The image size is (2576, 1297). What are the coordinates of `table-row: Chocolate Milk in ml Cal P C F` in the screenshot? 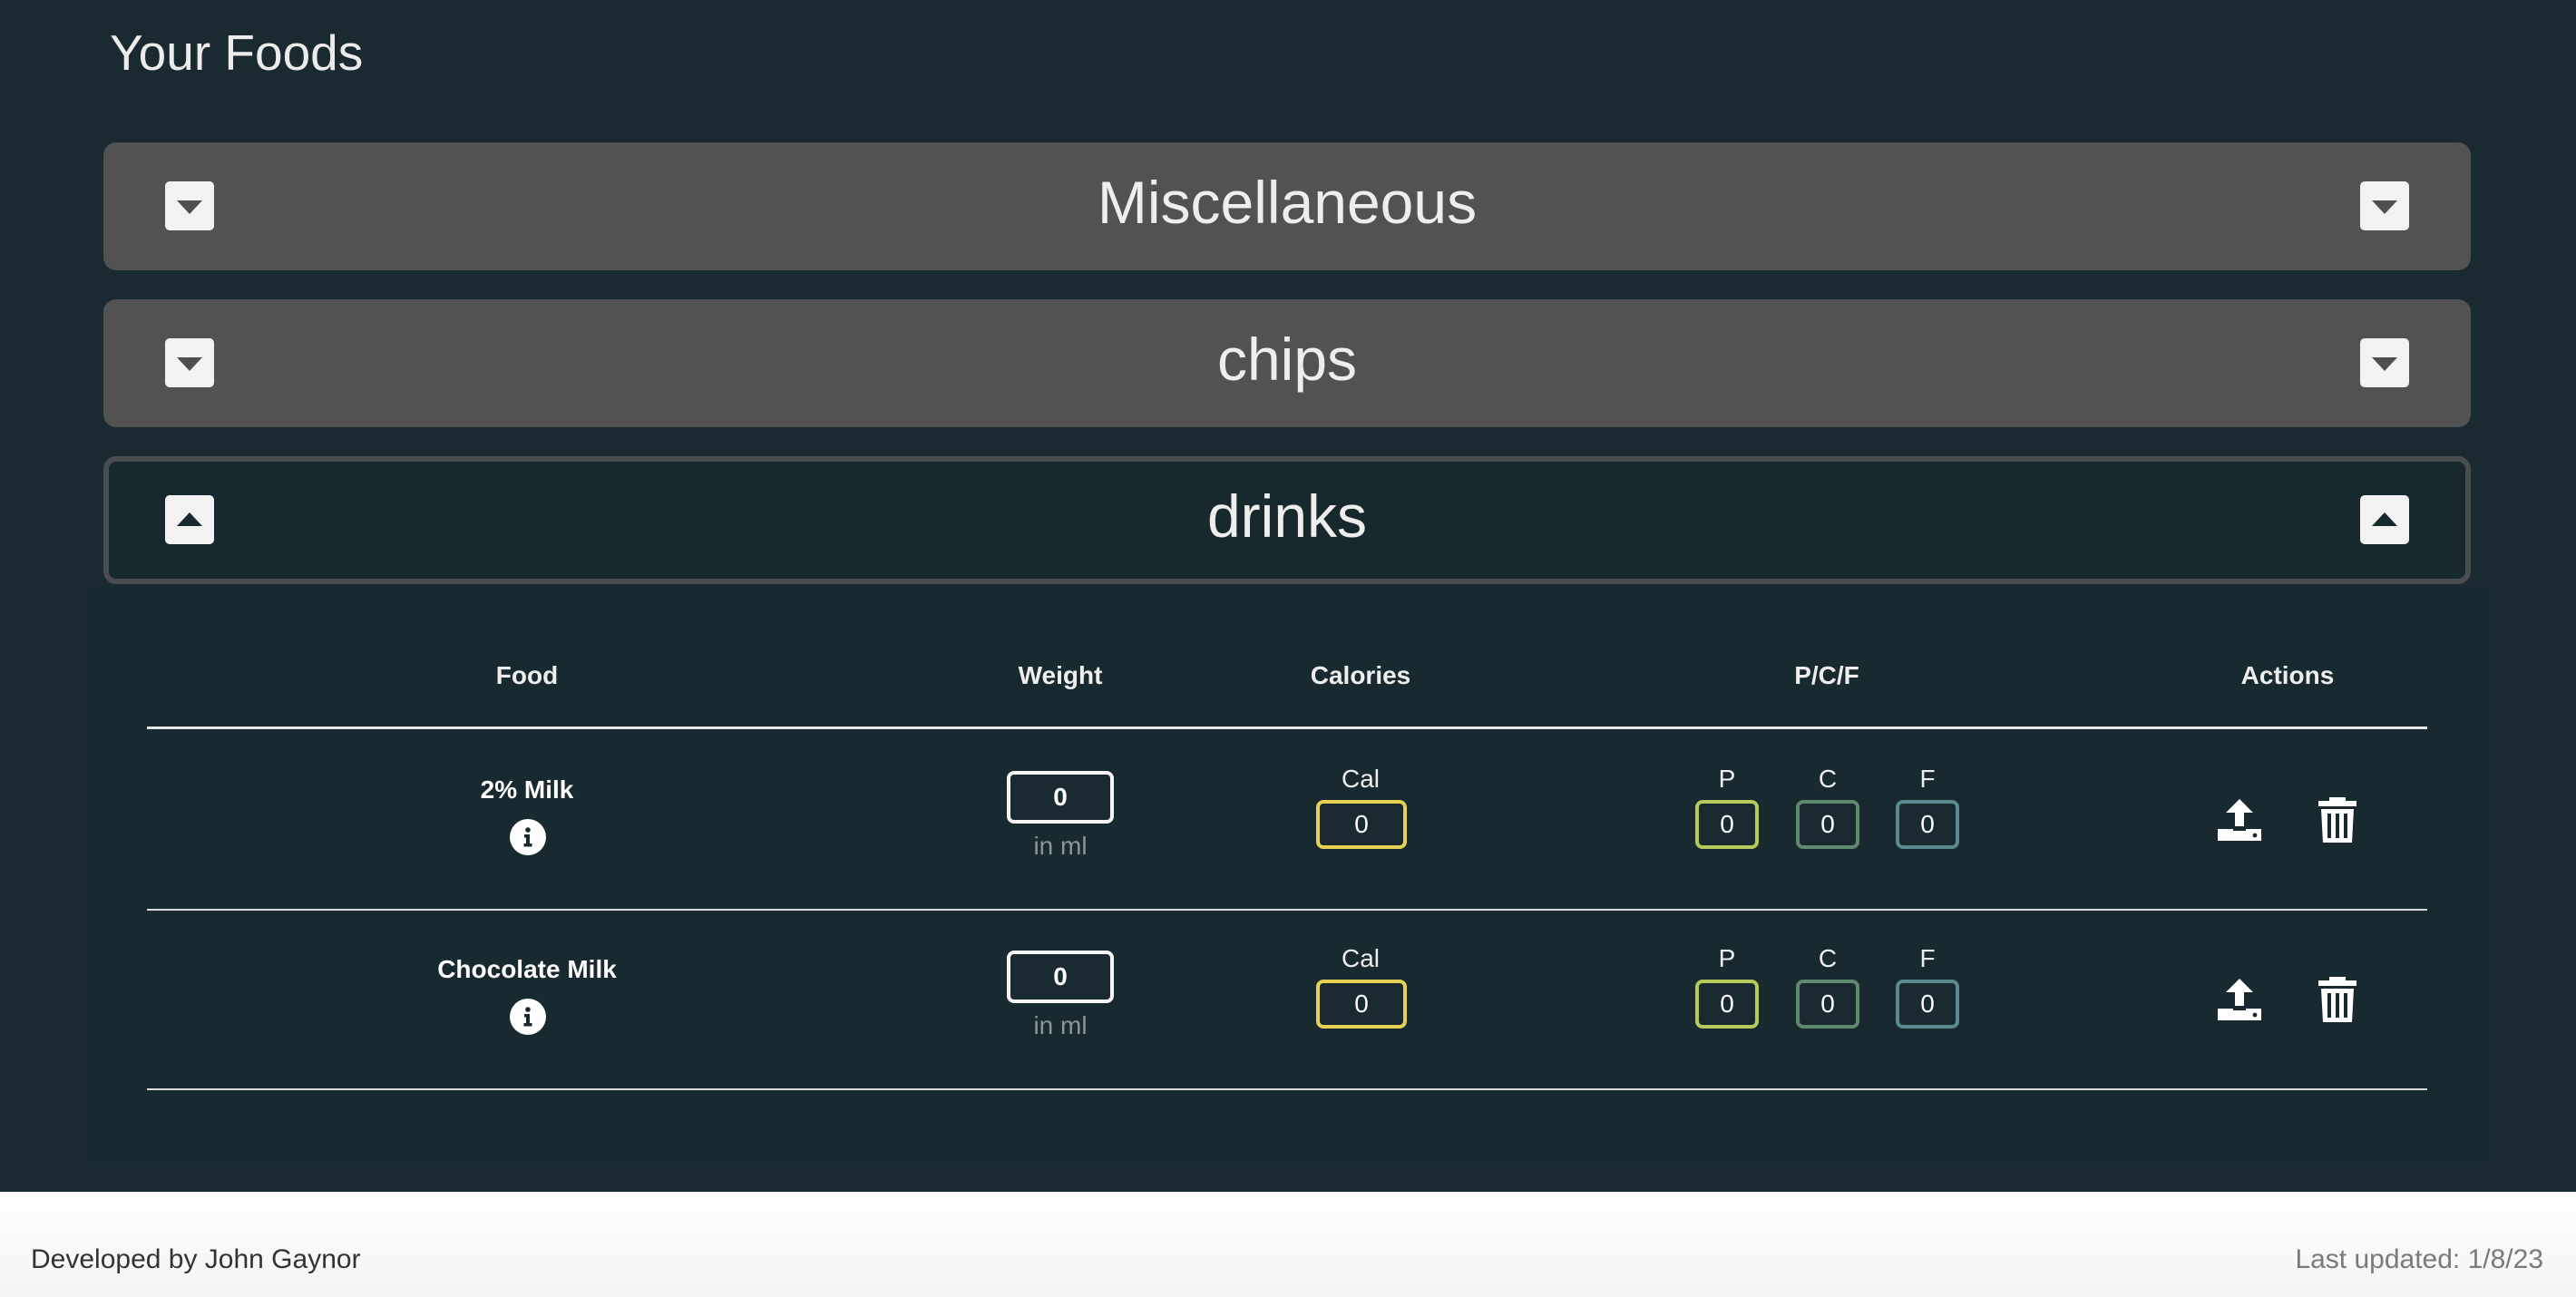 It's located at (1288, 1000).